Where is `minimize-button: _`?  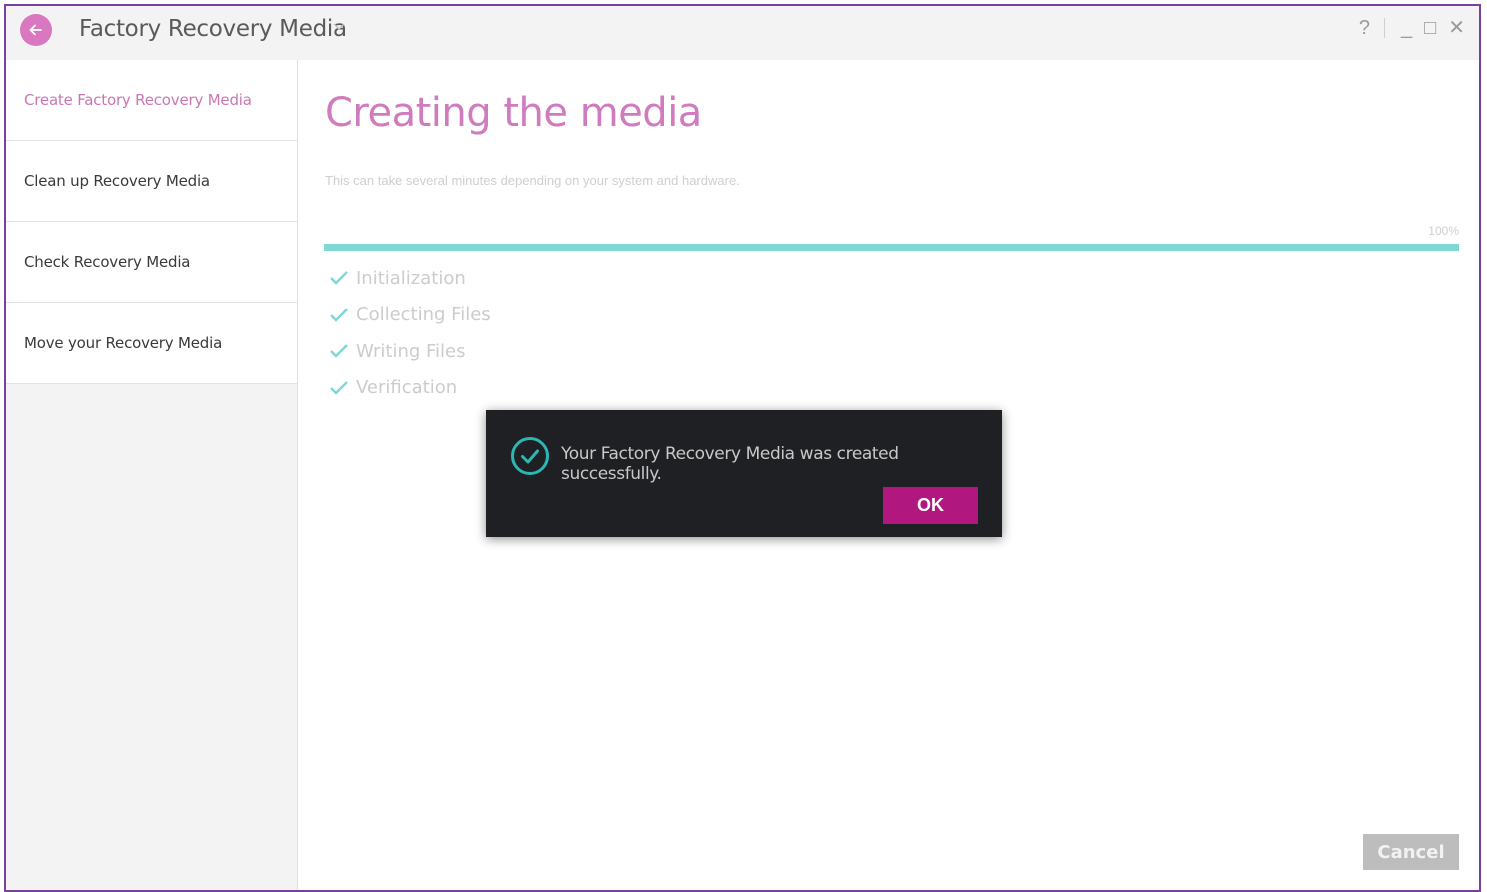 minimize-button: _ is located at coordinates (1406, 28).